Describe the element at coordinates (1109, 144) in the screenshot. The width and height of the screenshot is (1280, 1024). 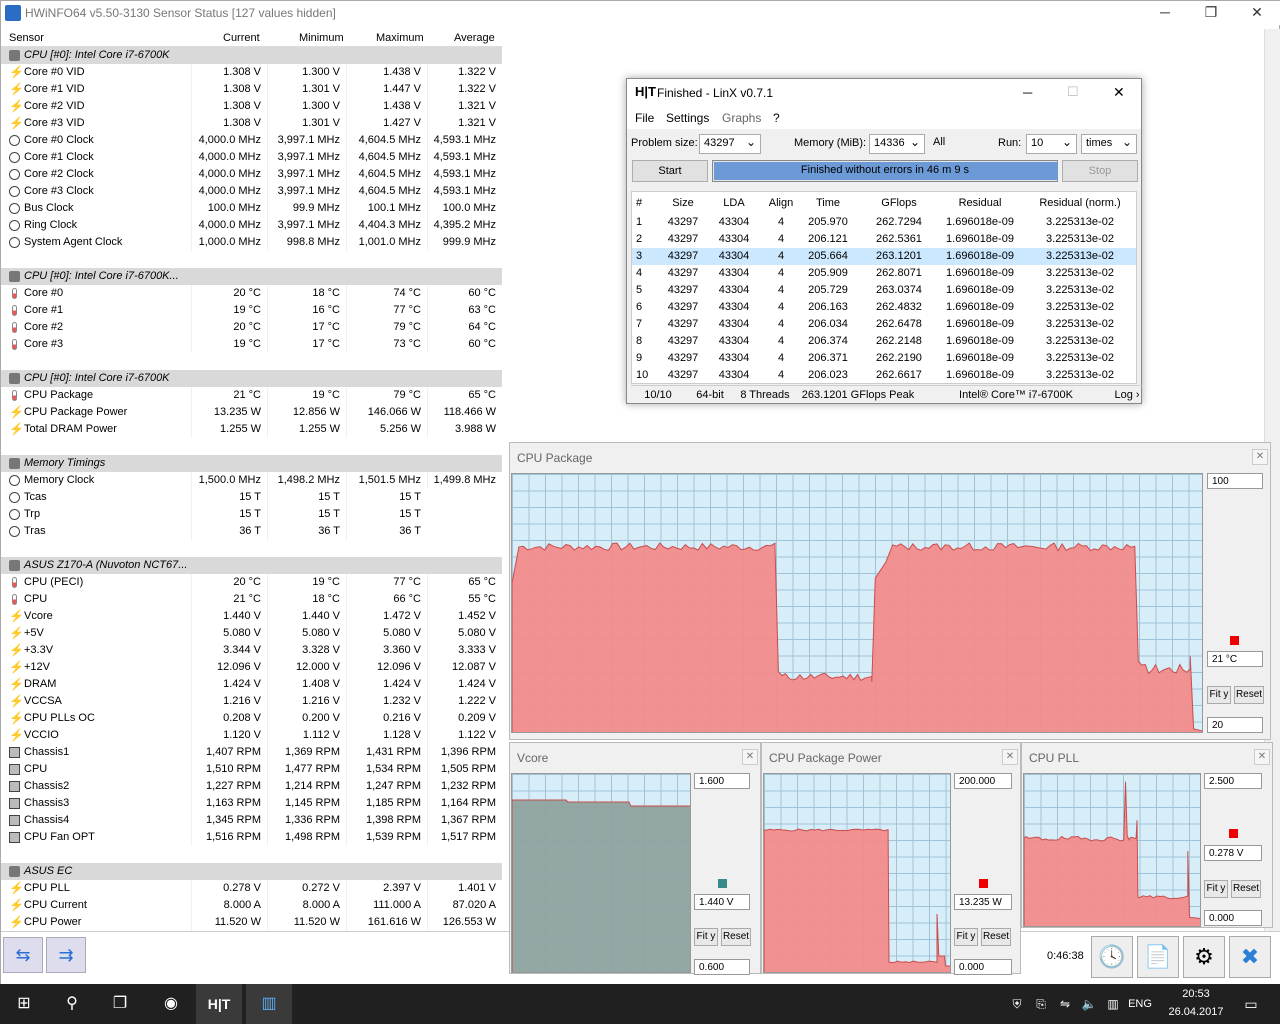
I see `times-combo: times` at that location.